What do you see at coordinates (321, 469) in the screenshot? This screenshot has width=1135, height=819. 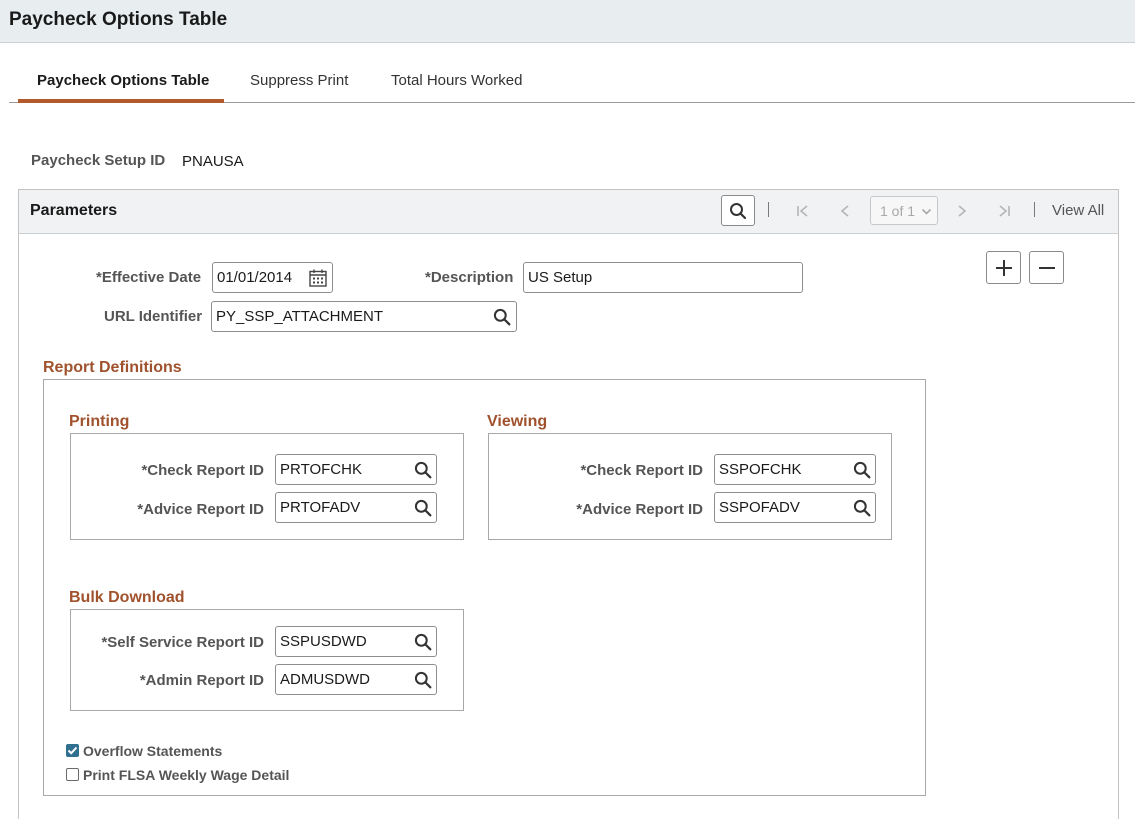 I see `printing-check-report-value: PRTOFCHK` at bounding box center [321, 469].